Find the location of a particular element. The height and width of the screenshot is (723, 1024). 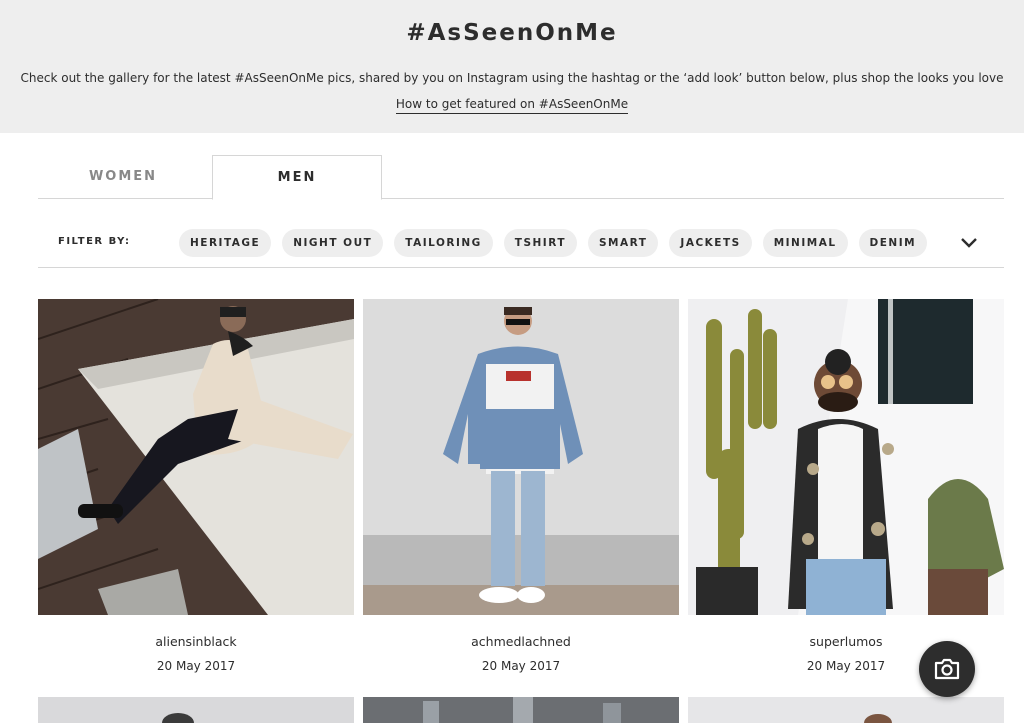

how-to-get-featured-link: How to get featured on #AsSeenOnMe is located at coordinates (512, 105).